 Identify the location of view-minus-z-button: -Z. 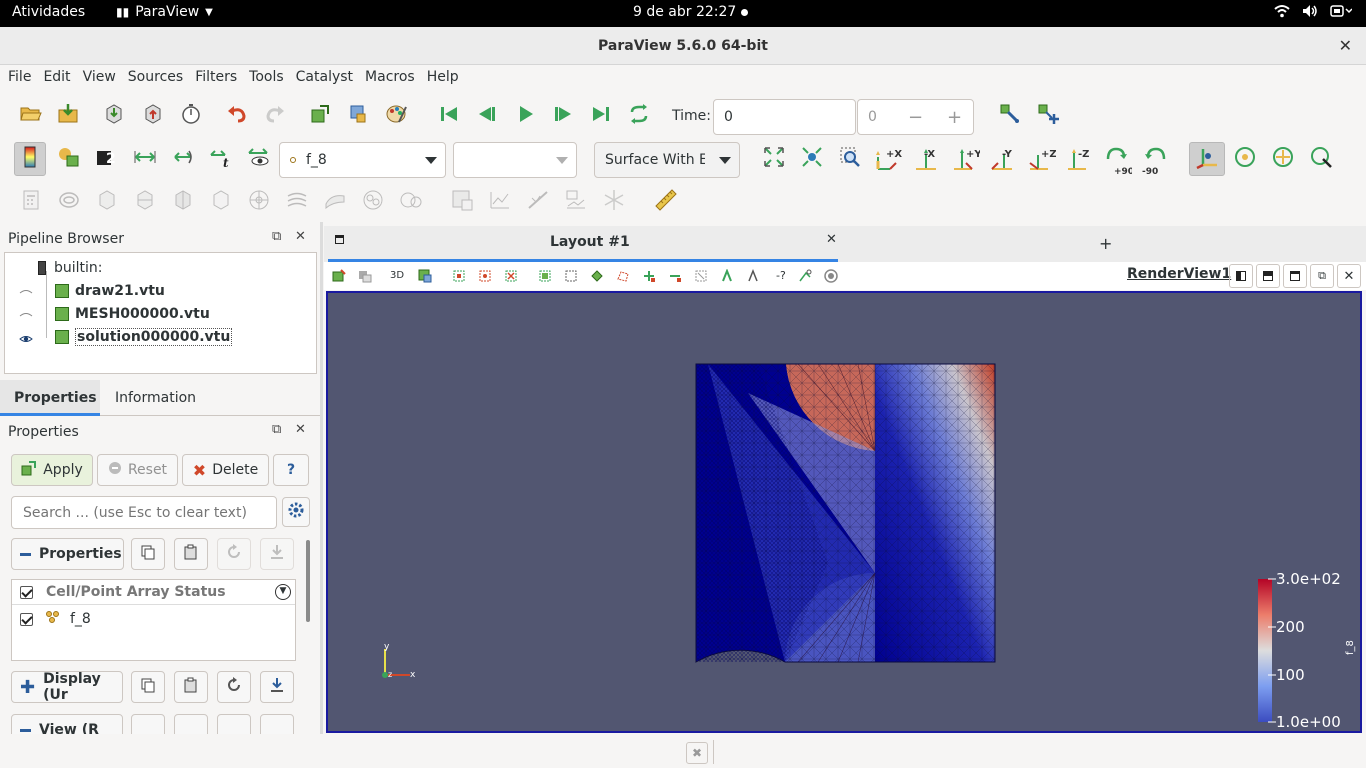
(1079, 159).